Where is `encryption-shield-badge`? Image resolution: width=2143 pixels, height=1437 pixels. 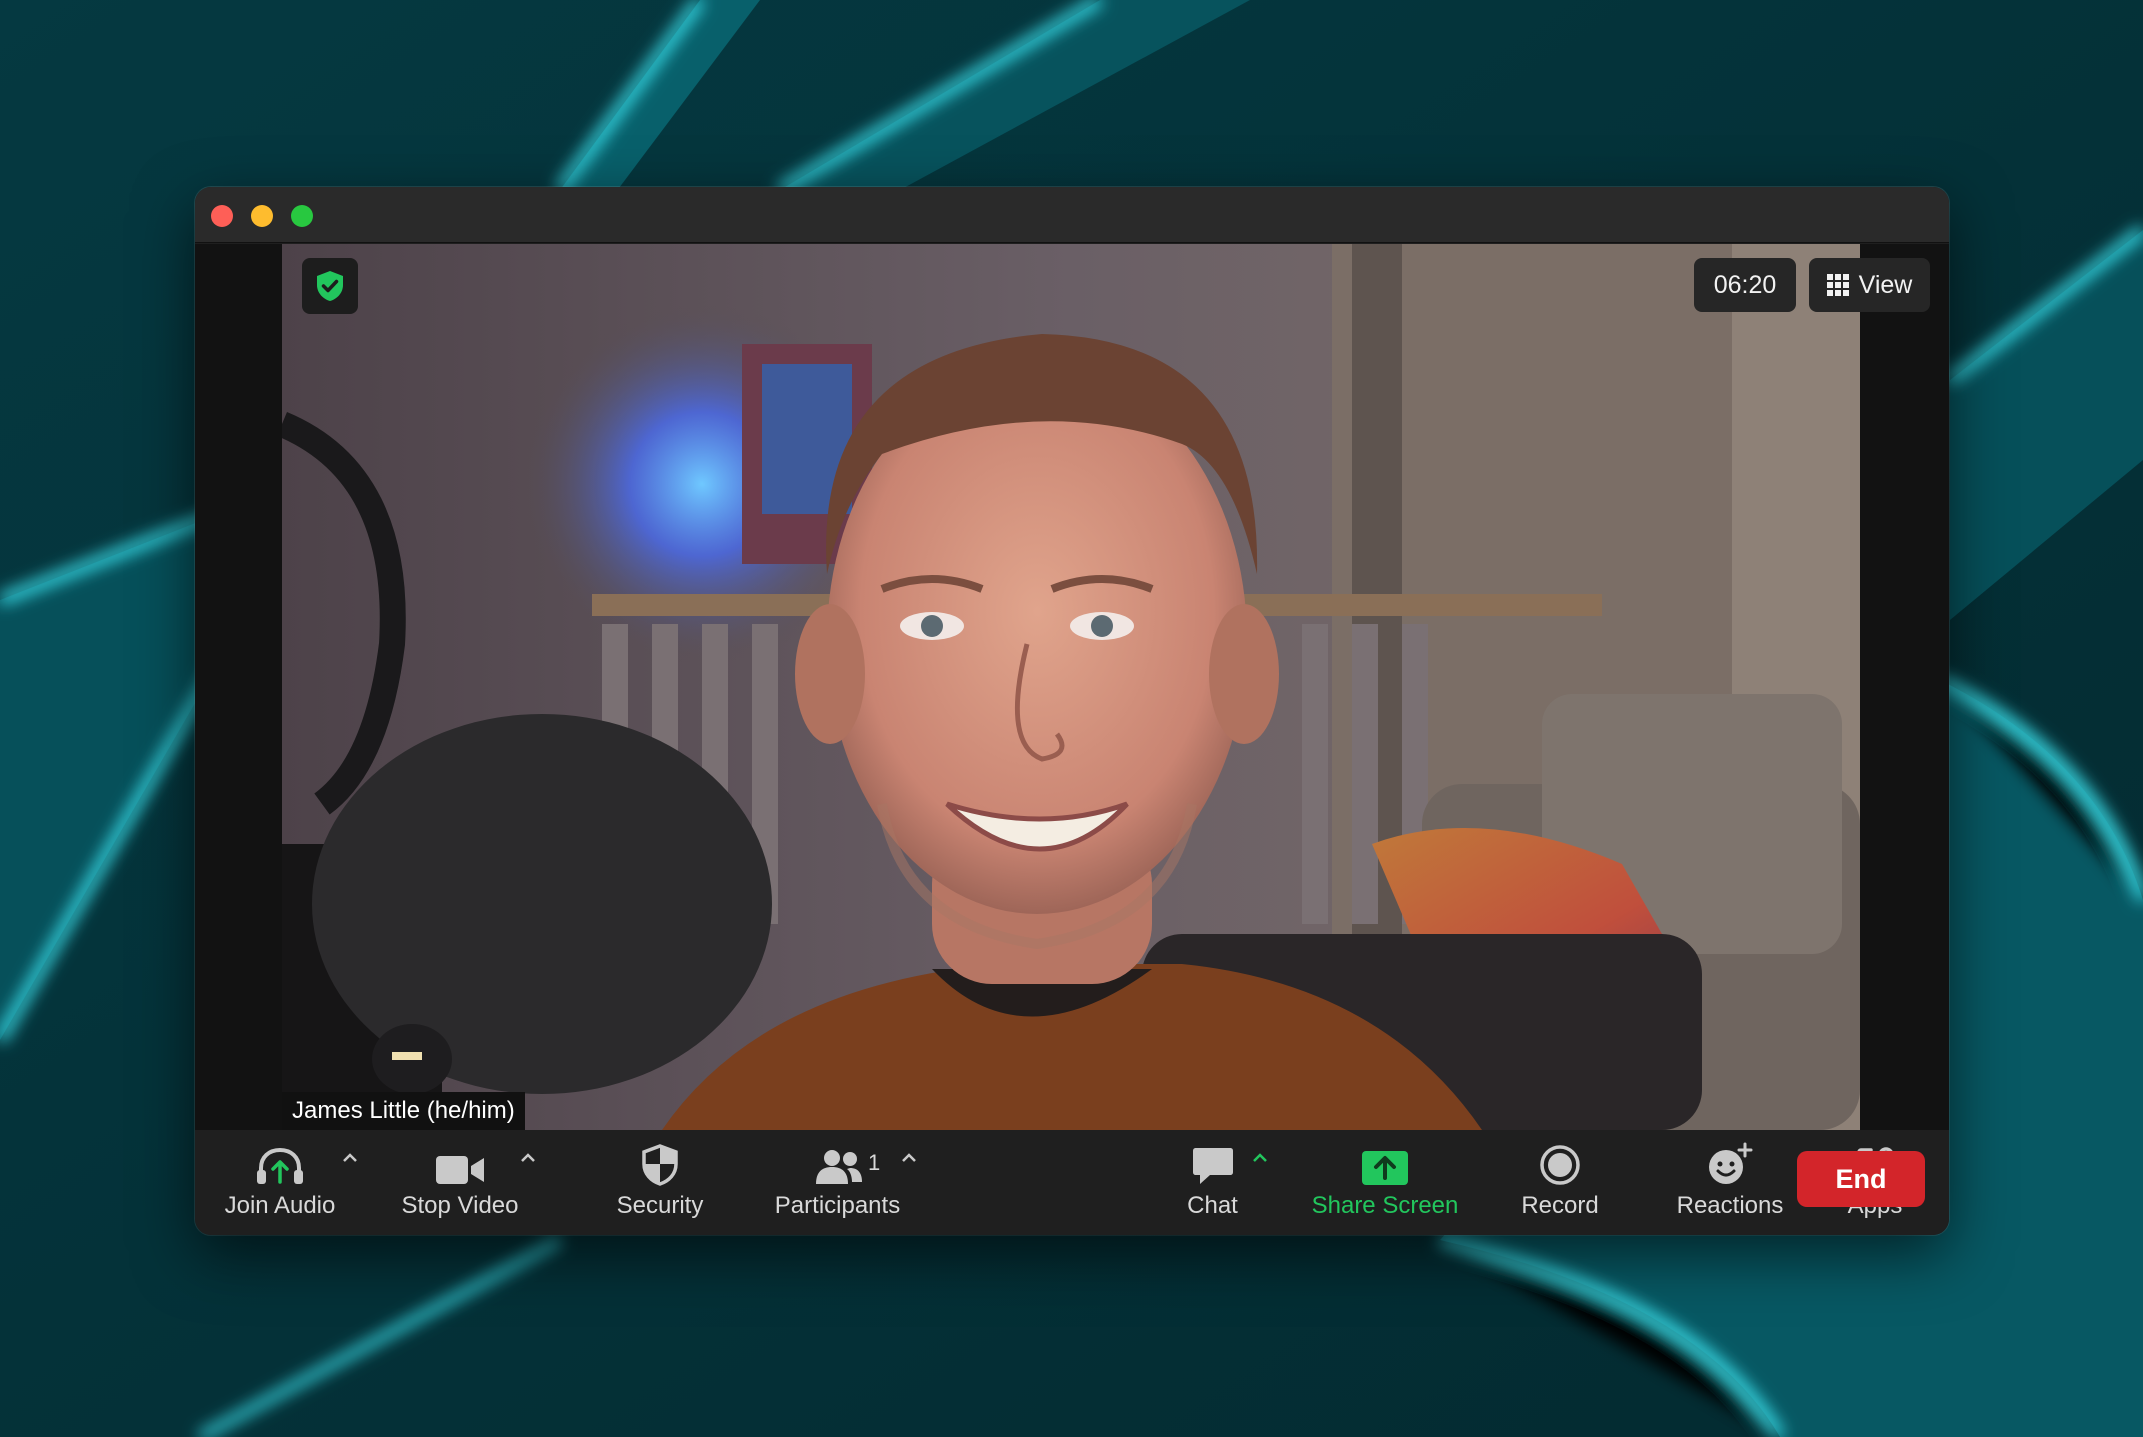 encryption-shield-badge is located at coordinates (330, 286).